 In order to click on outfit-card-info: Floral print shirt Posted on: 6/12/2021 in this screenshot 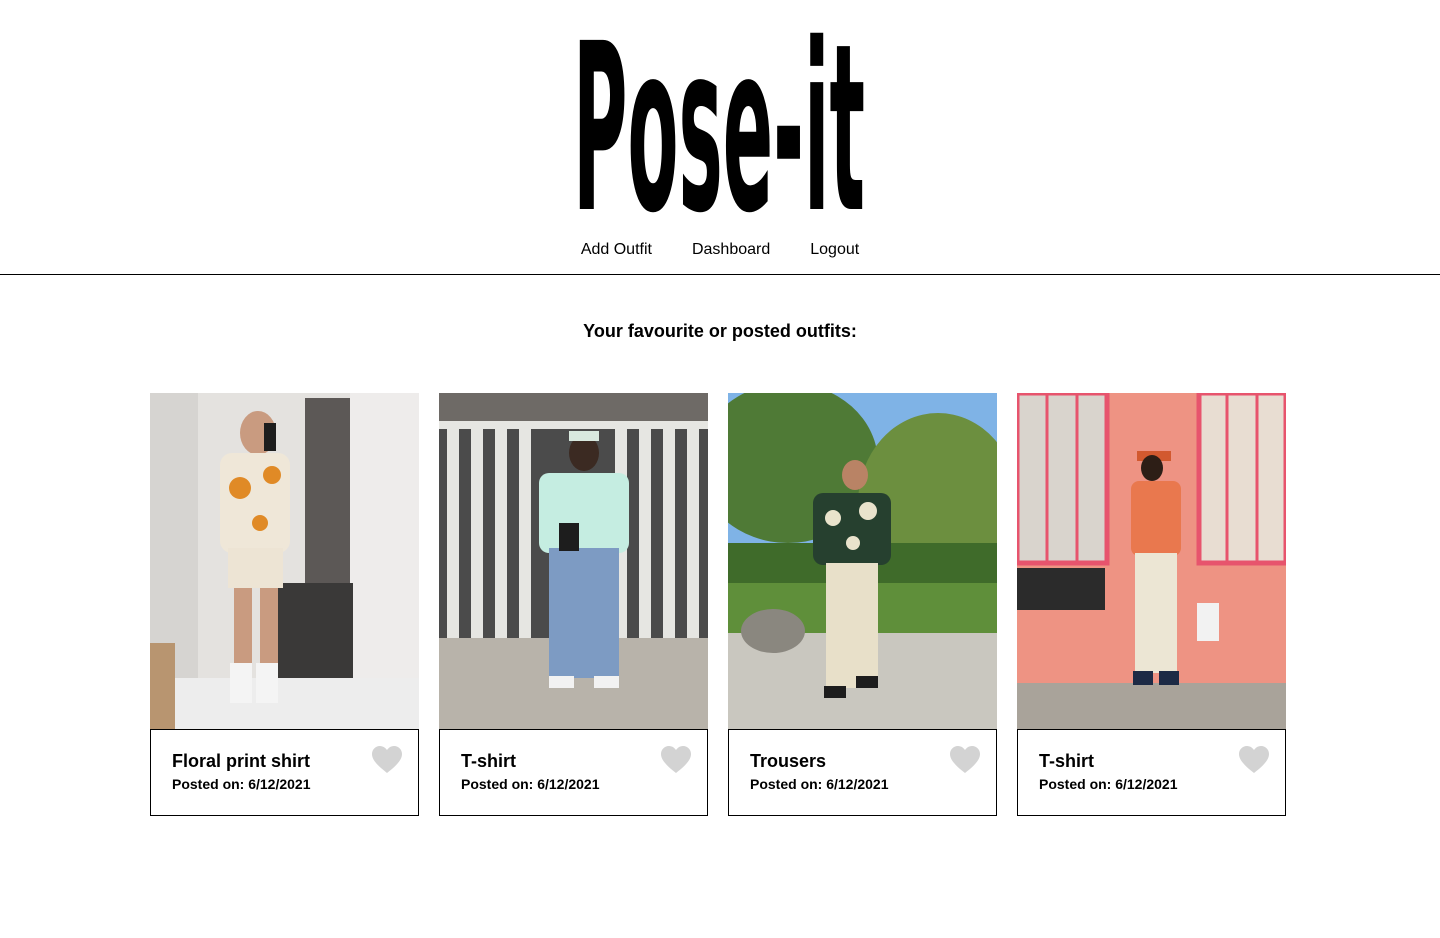, I will do `click(284, 772)`.